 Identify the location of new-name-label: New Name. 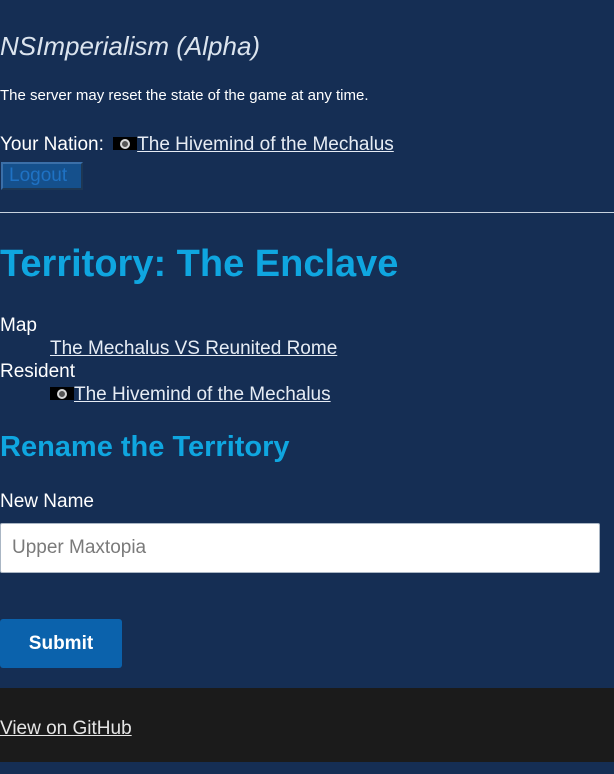
(47, 501).